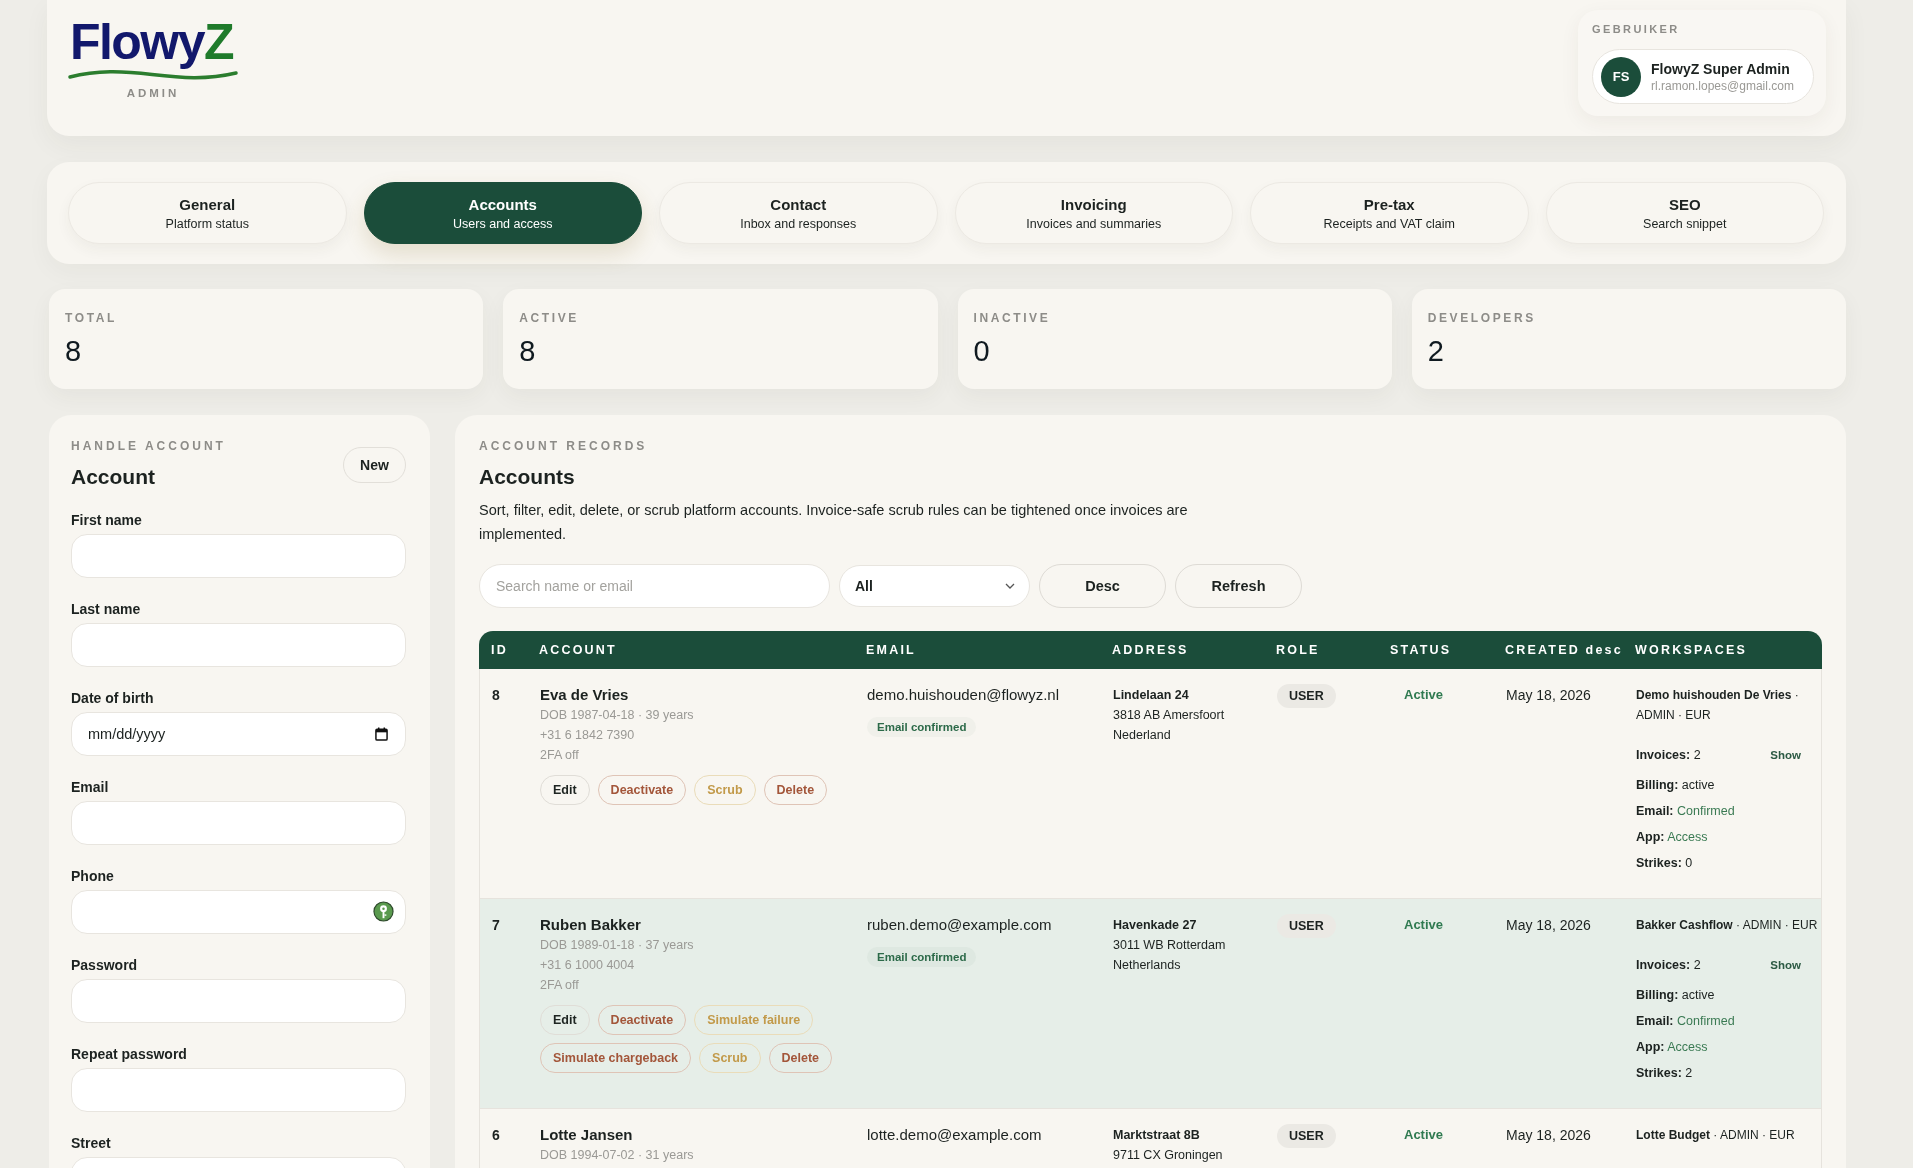  I want to click on logo-subtitle: ADMIN, so click(153, 93).